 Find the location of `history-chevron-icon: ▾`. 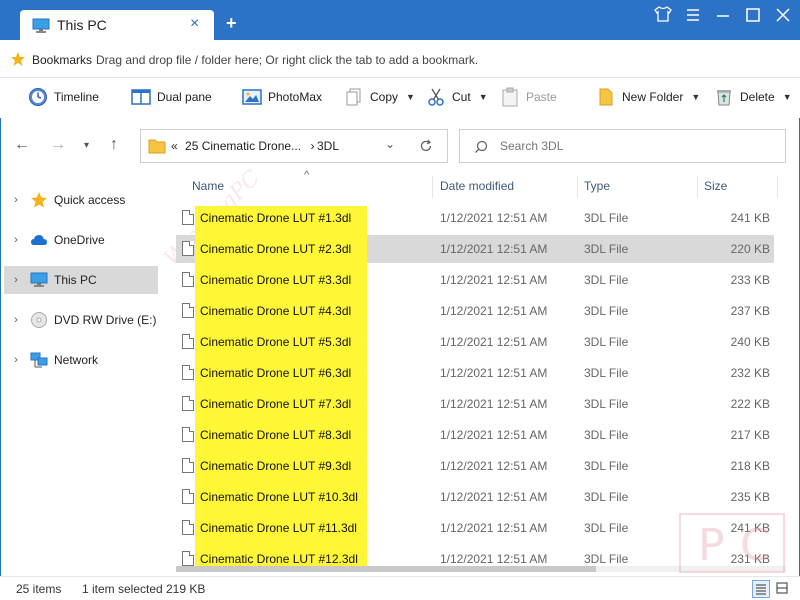

history-chevron-icon: ▾ is located at coordinates (86, 145).